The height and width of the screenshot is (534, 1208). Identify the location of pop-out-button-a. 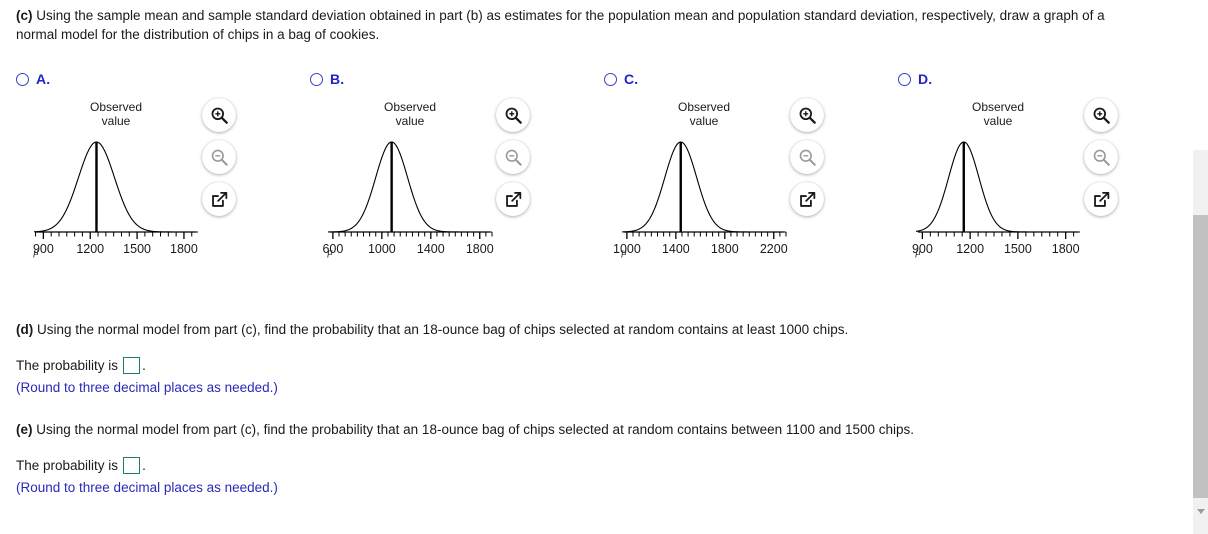
(219, 199).